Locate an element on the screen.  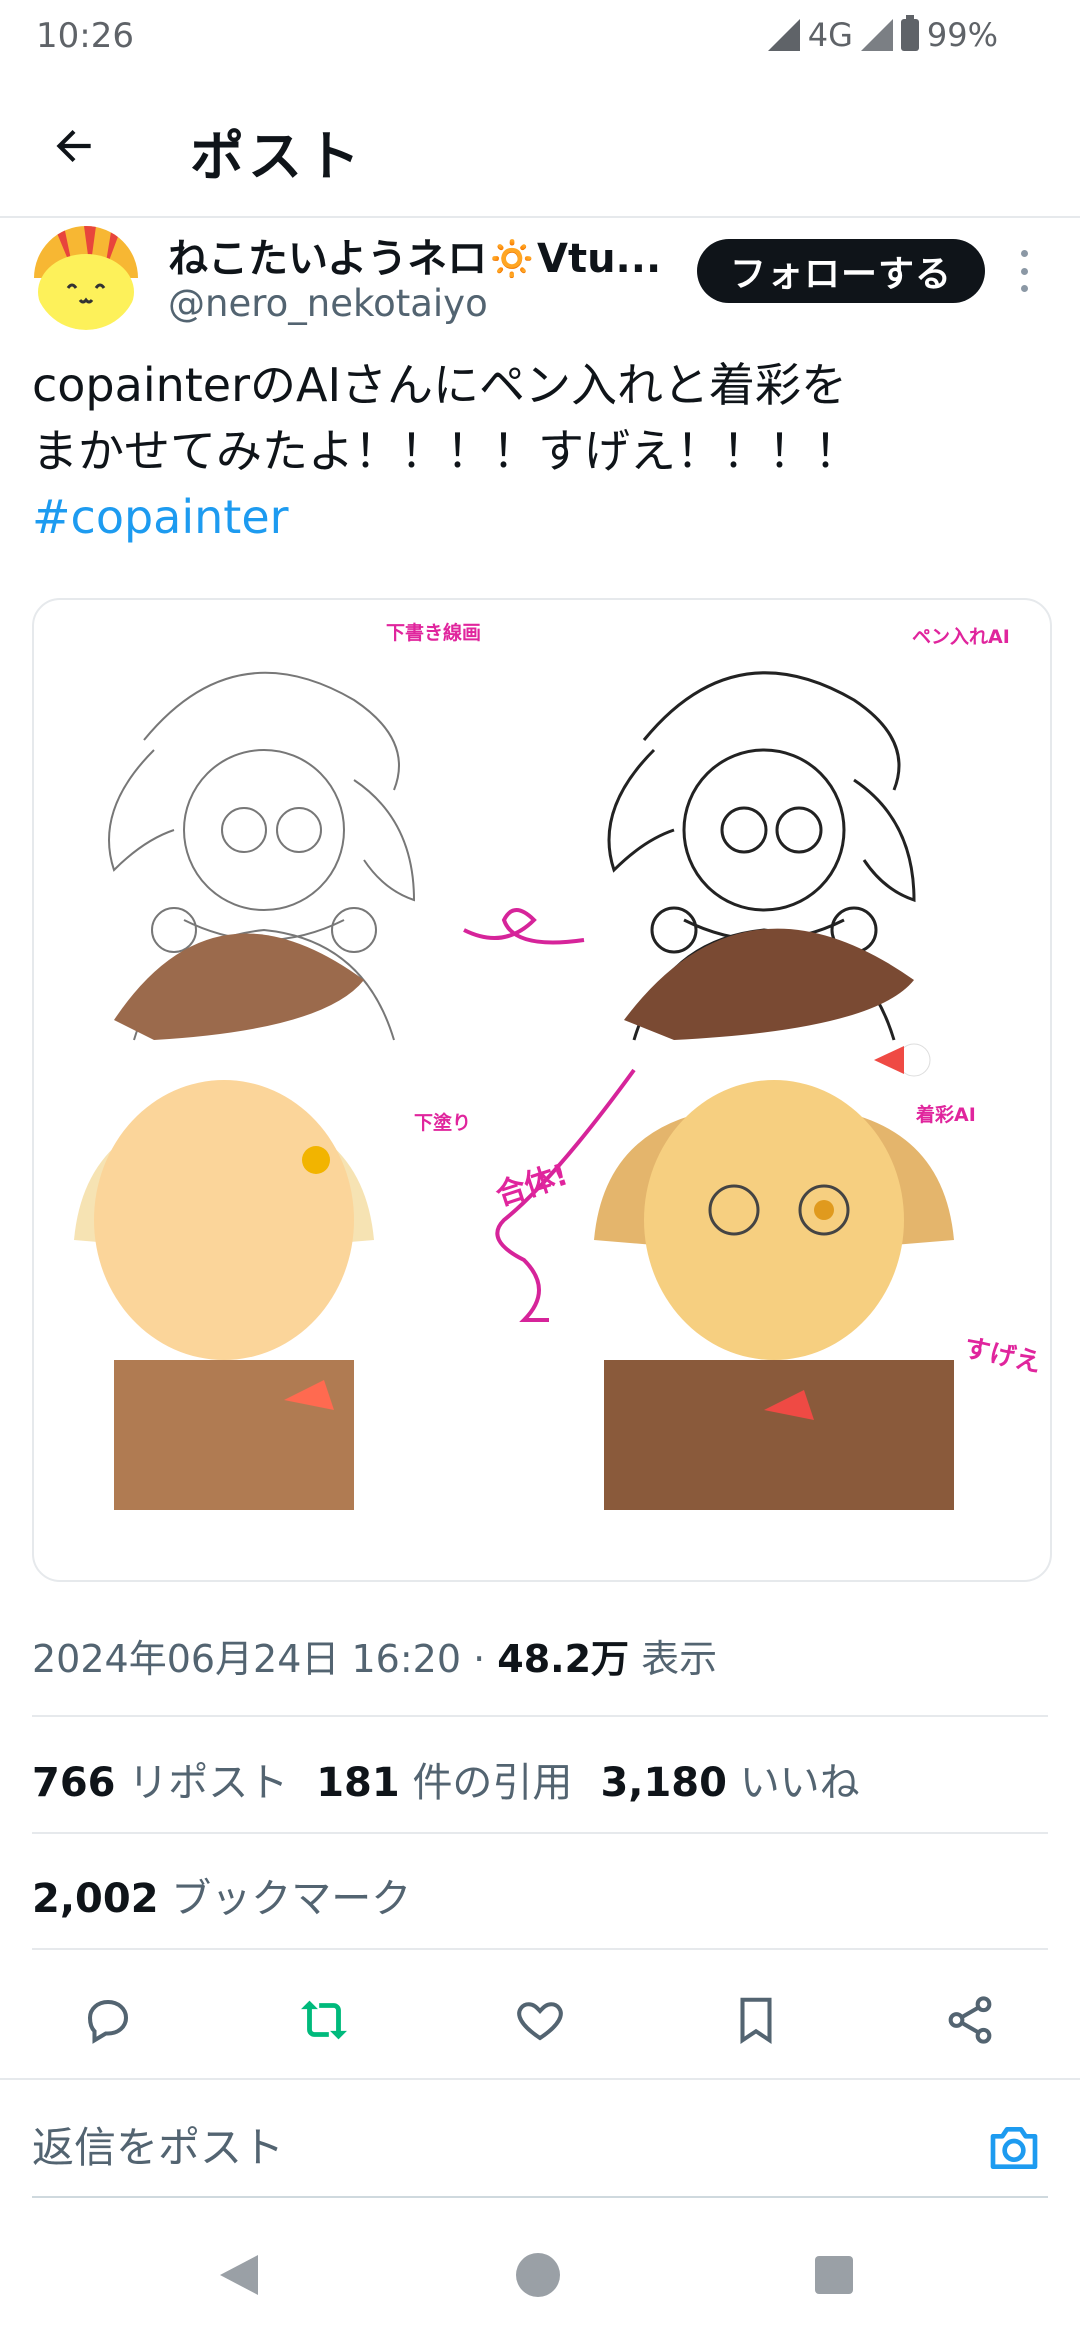
label-sketch: 下書き線画 is located at coordinates (434, 633).